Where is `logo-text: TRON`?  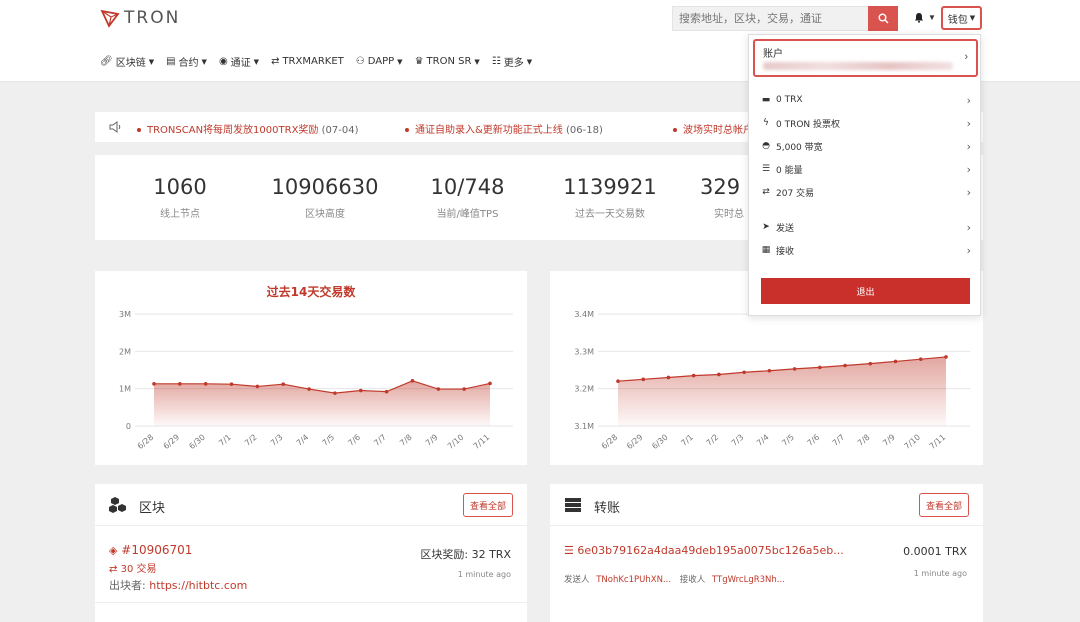 logo-text: TRON is located at coordinates (152, 18).